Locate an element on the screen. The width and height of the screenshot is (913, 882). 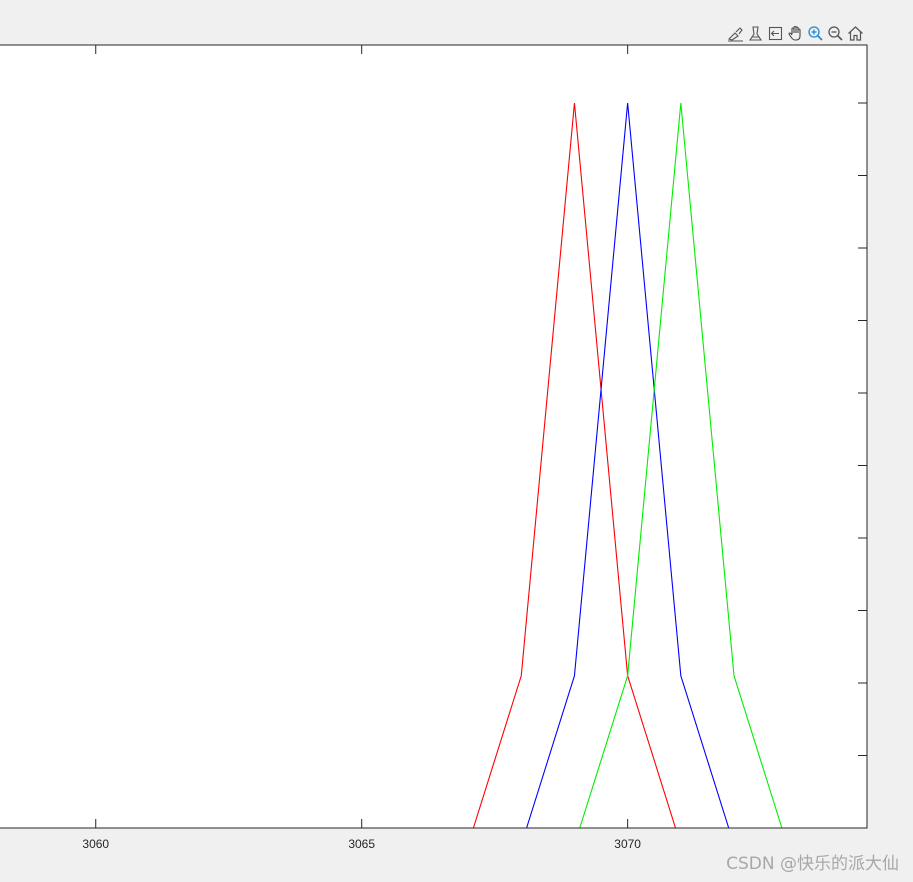
brush-button is located at coordinates (735, 33).